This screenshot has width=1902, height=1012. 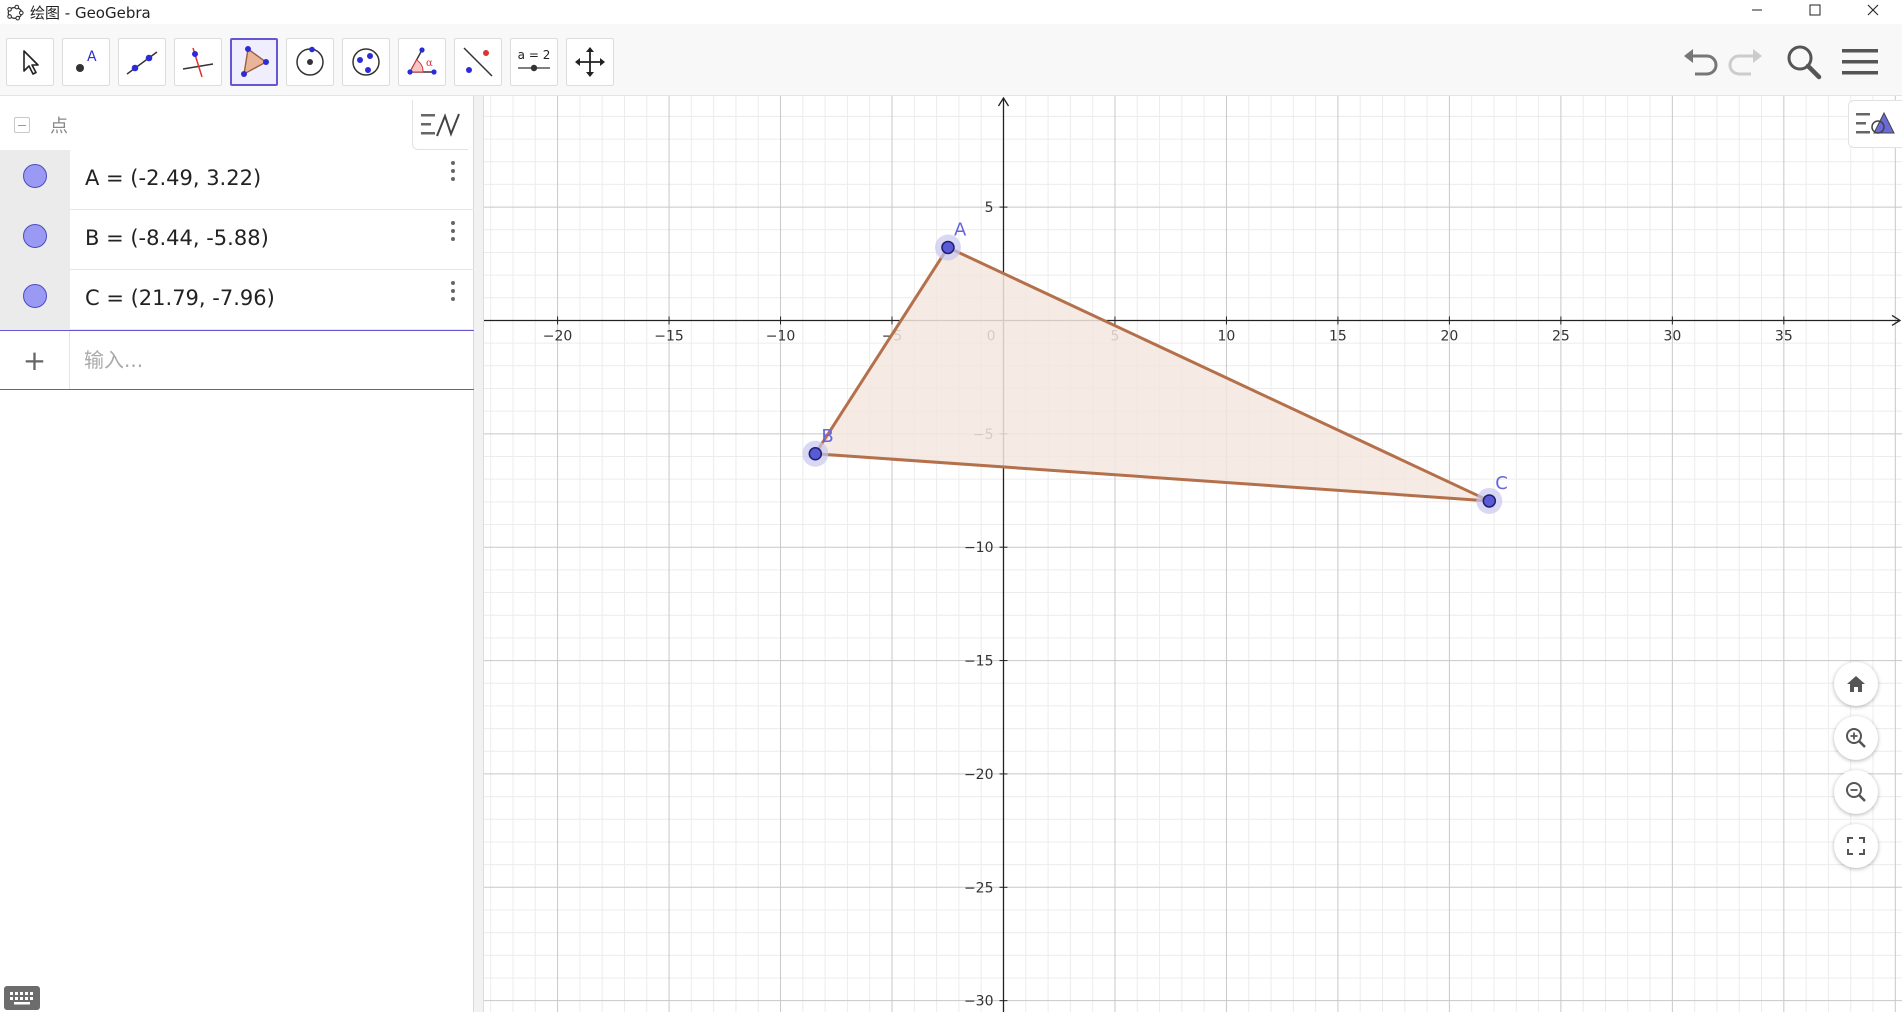 I want to click on close-button, so click(x=1873, y=10).